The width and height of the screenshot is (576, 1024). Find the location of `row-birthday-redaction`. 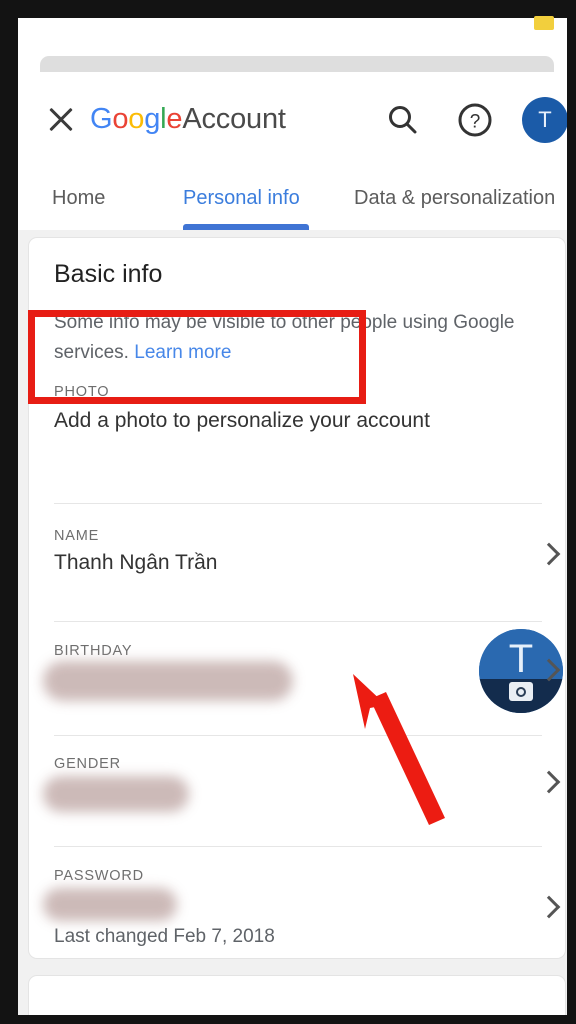

row-birthday-redaction is located at coordinates (168, 681).